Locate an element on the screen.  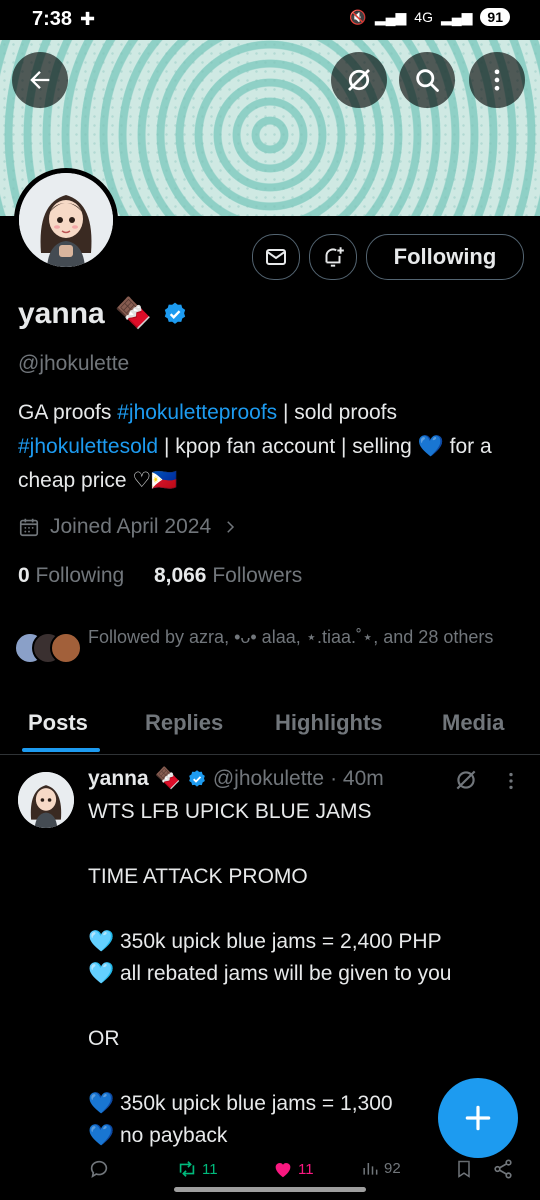
message-button is located at coordinates (276, 257).